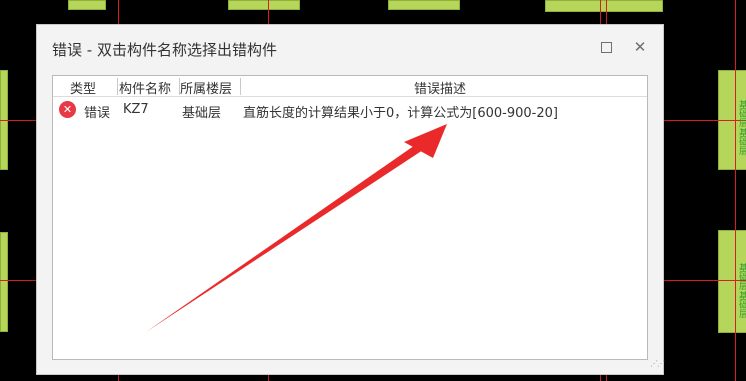  What do you see at coordinates (440, 87) in the screenshot?
I see `column-header-description: 错误描述` at bounding box center [440, 87].